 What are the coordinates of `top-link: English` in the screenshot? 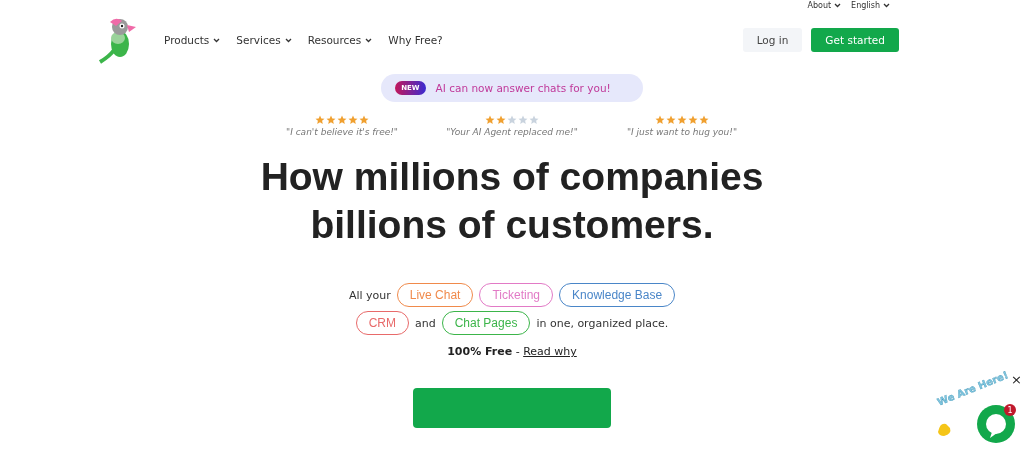 It's located at (870, 5).